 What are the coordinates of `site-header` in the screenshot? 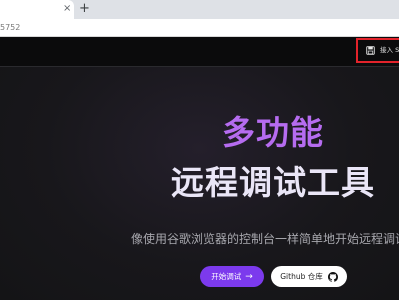 It's located at (199, 52).